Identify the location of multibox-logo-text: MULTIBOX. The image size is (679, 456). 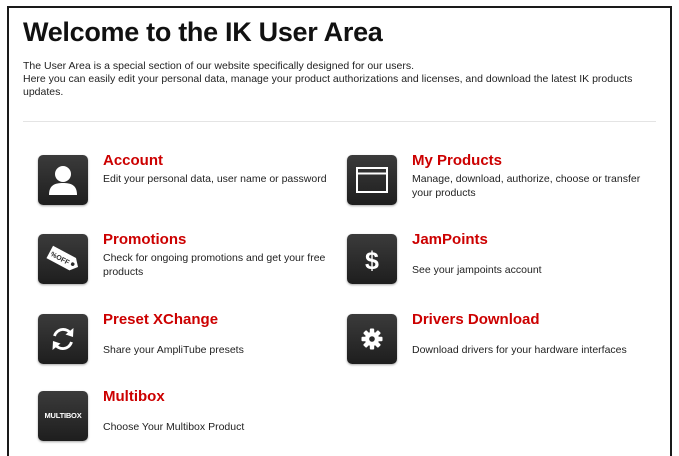
(63, 415).